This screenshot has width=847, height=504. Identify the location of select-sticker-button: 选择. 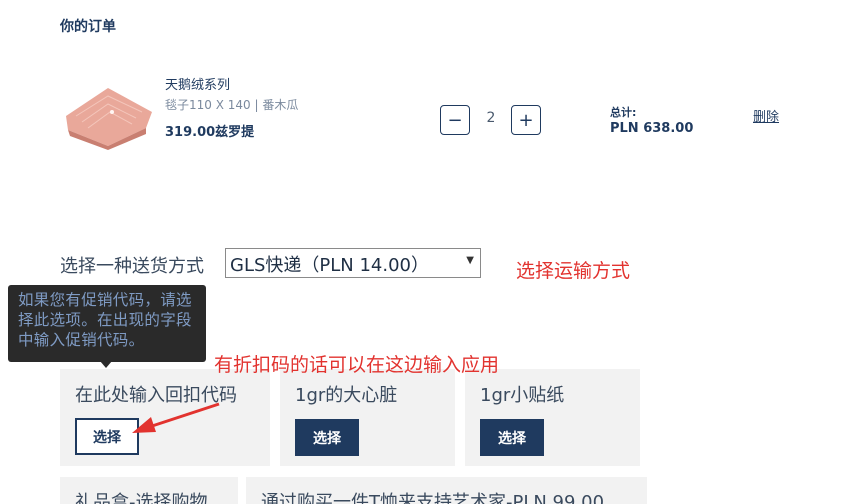
(512, 437).